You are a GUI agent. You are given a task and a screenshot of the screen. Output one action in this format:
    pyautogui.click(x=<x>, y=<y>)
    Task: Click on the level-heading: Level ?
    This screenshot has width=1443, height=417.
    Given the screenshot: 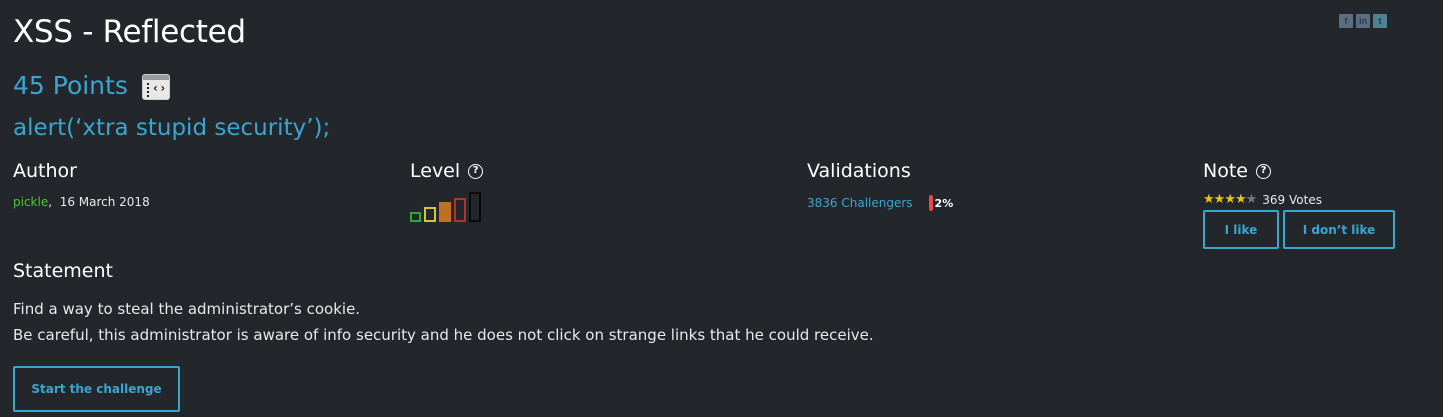 What is the action you would take?
    pyautogui.click(x=447, y=171)
    